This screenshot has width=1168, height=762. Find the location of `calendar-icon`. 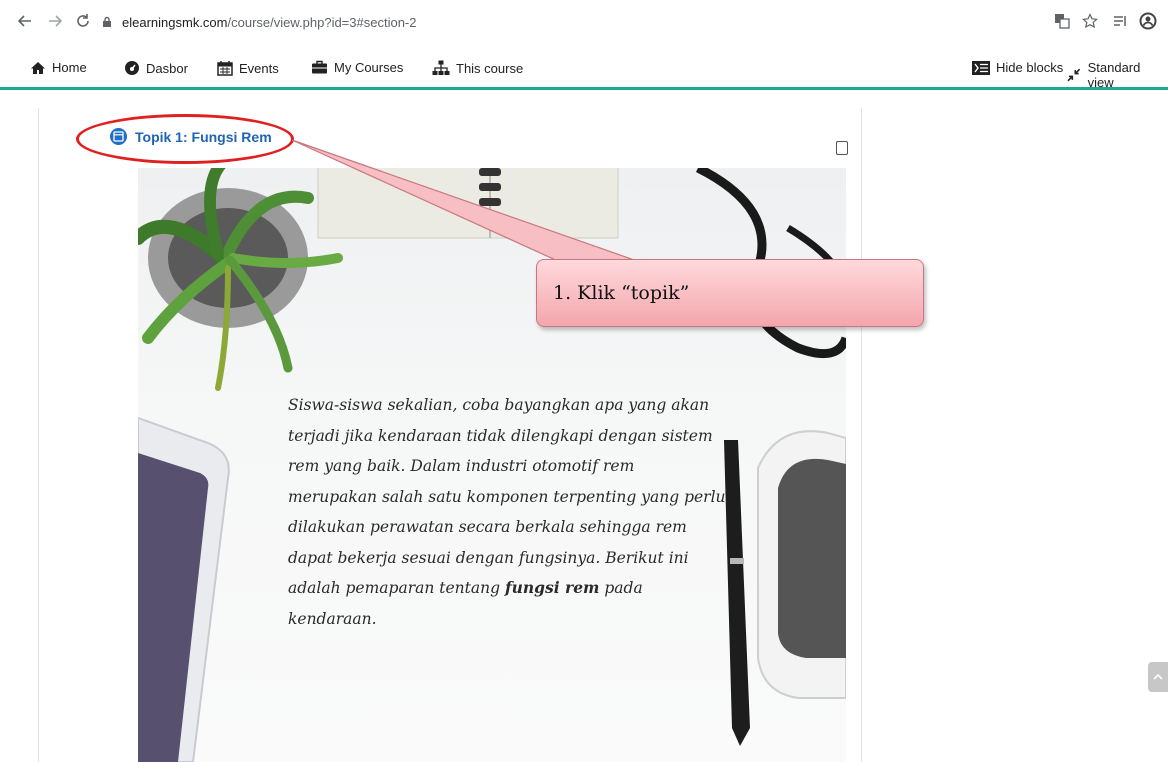

calendar-icon is located at coordinates (225, 68).